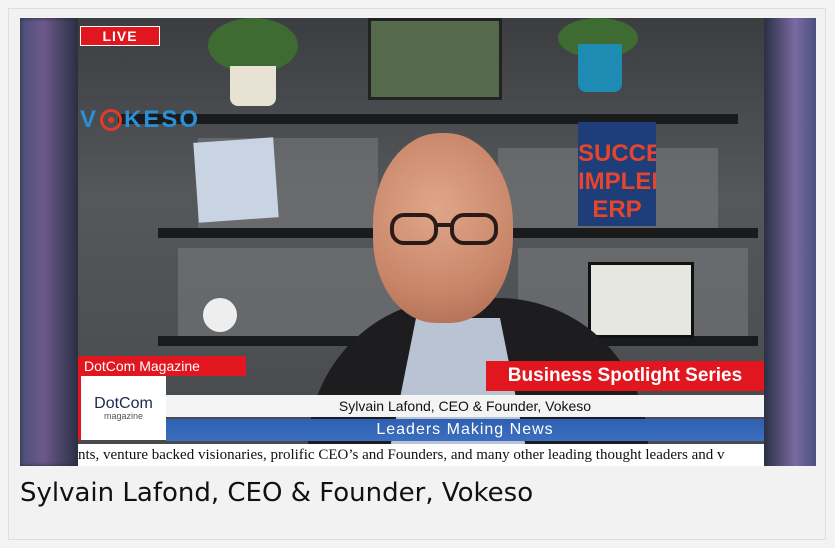 The width and height of the screenshot is (835, 548). I want to click on brochure-stand, so click(236, 180).